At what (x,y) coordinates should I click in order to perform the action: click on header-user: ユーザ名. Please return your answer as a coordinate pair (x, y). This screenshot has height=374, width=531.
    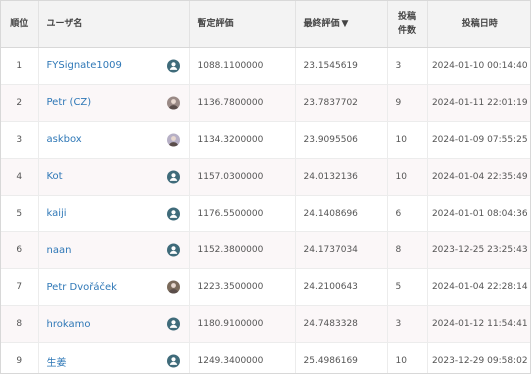
    Looking at the image, I should click on (114, 24).